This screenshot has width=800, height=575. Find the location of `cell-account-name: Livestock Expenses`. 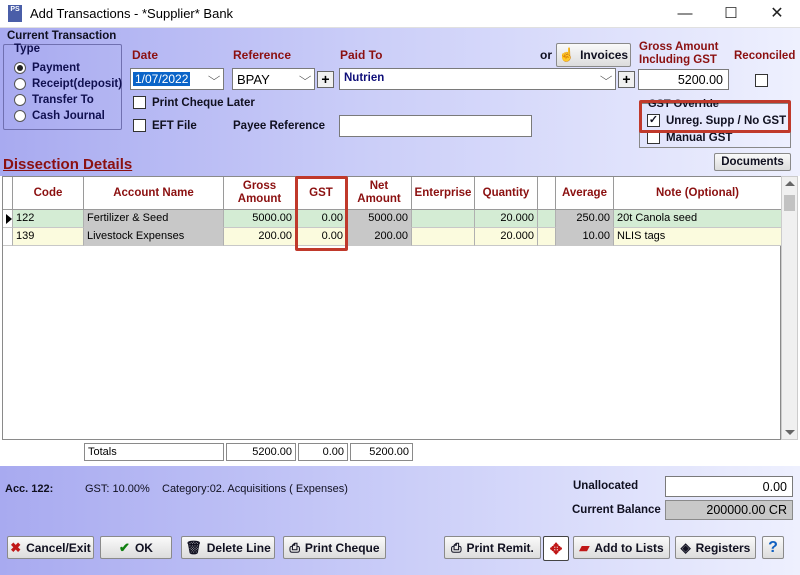

cell-account-name: Livestock Expenses is located at coordinates (154, 237).